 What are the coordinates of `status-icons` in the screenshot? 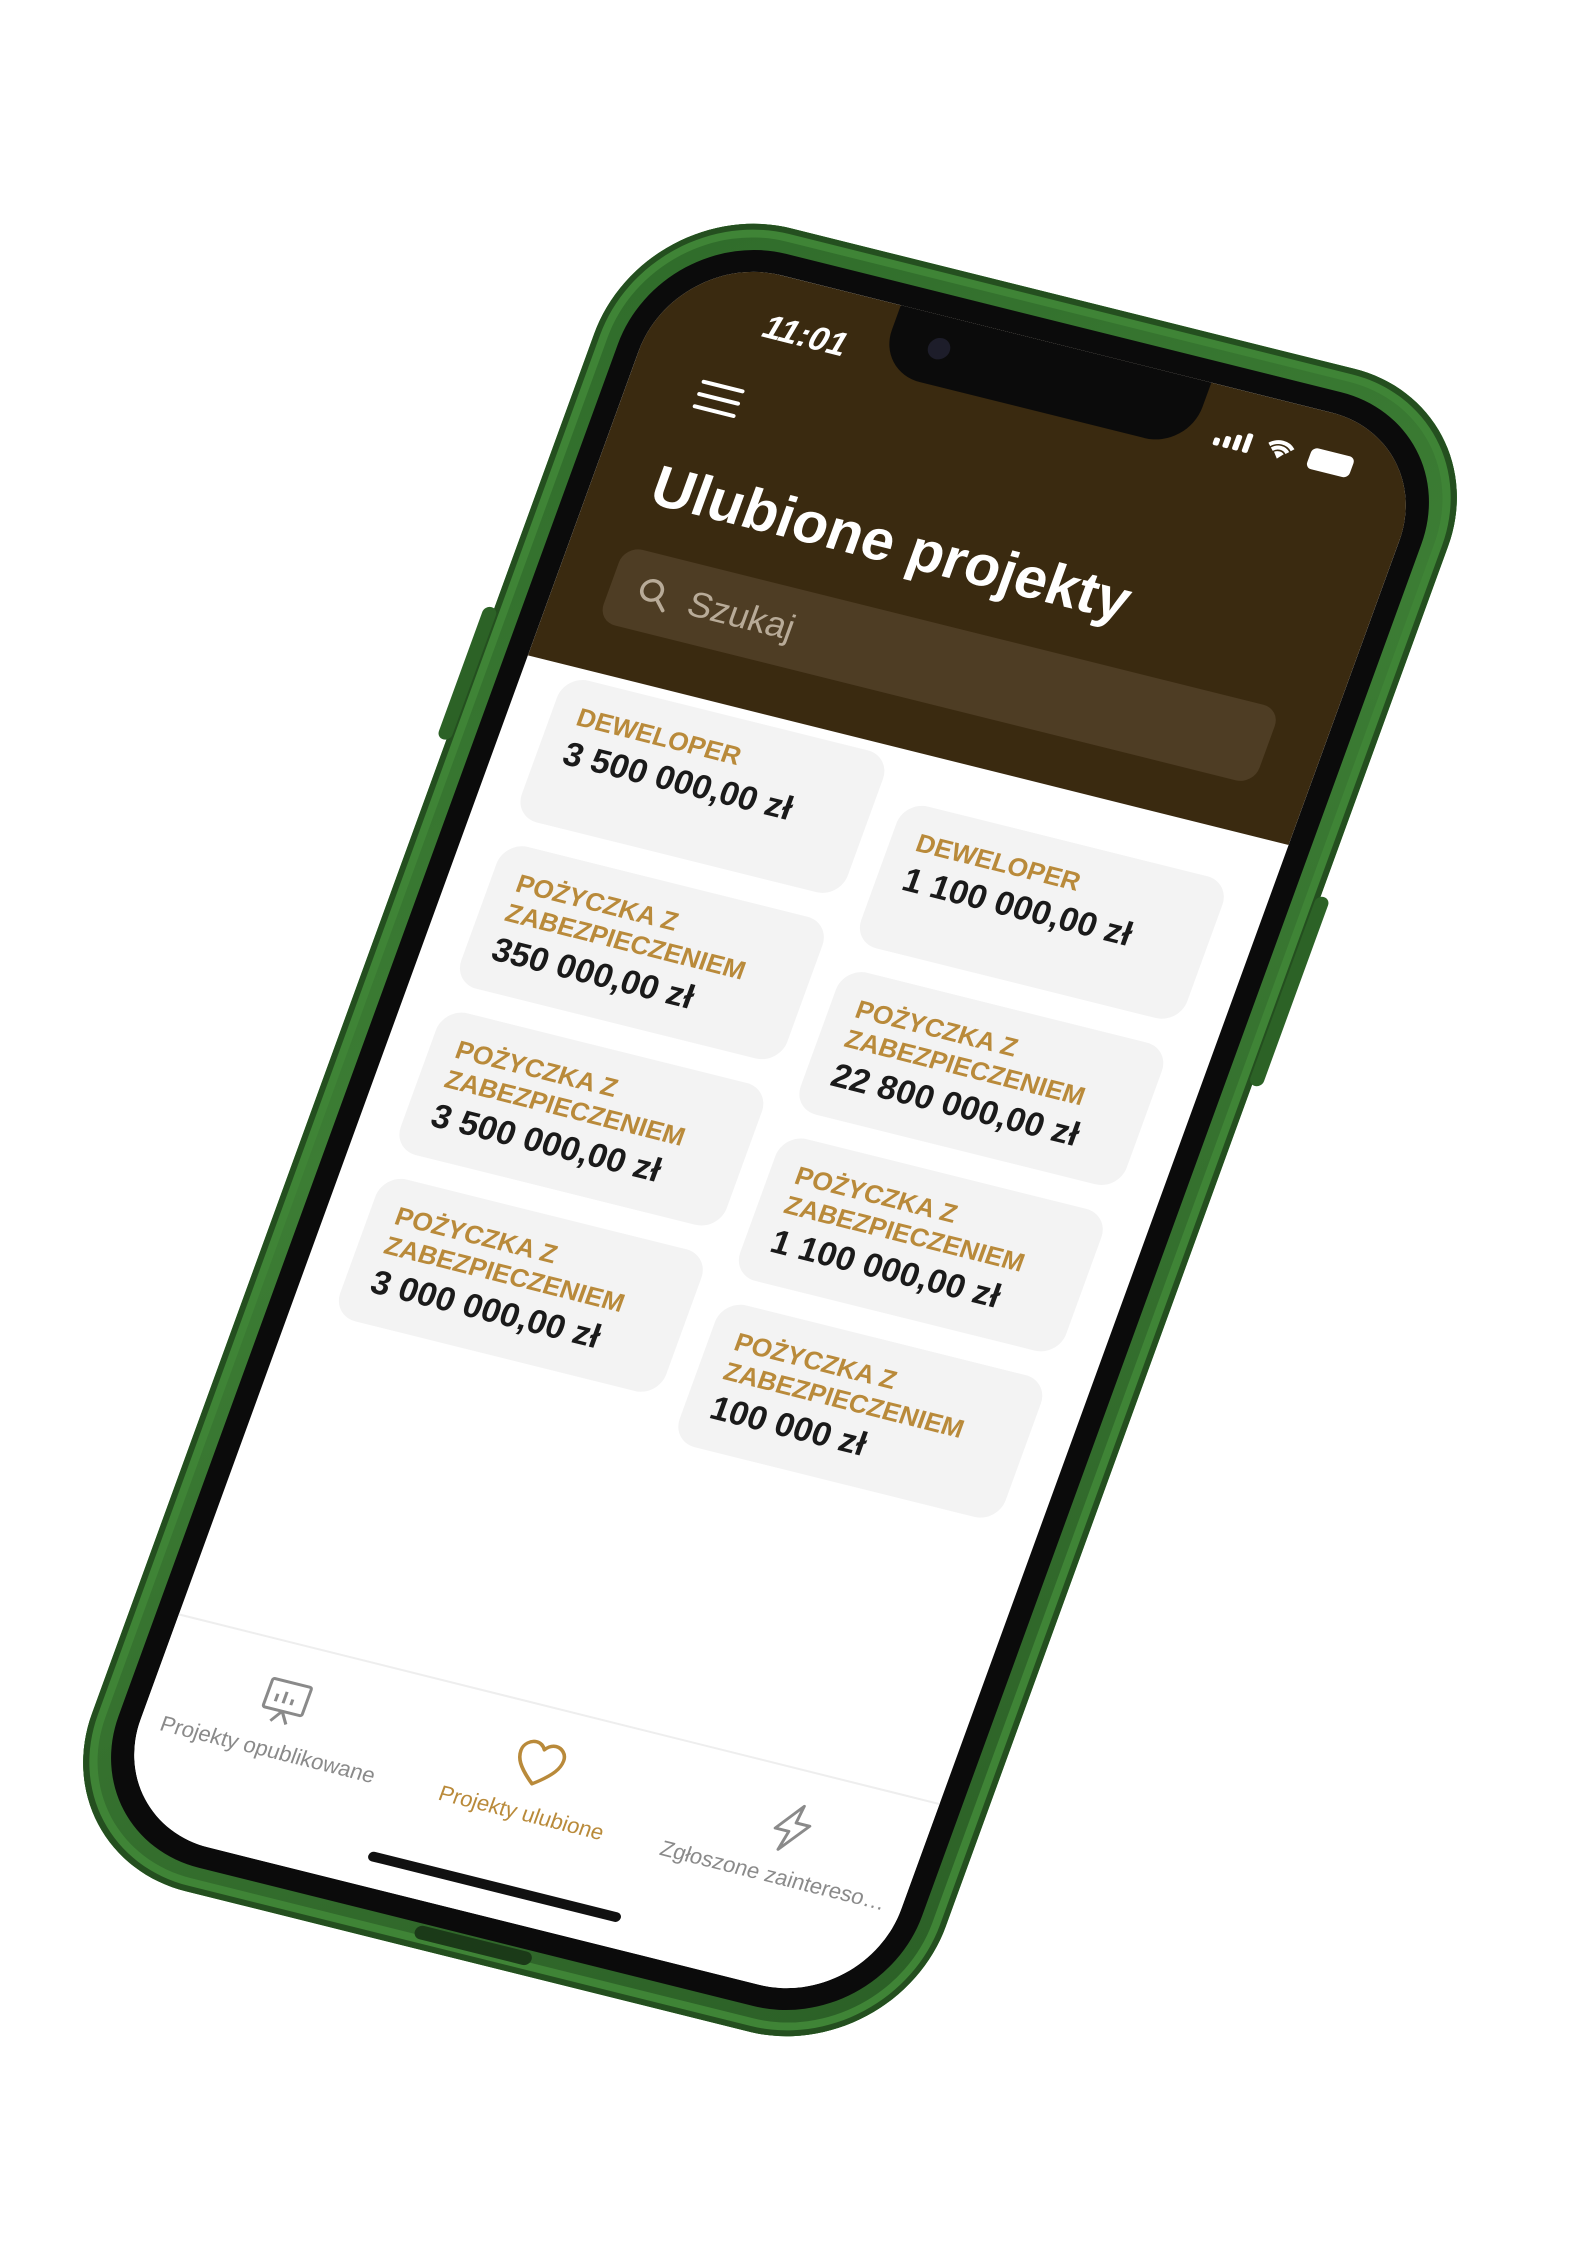 It's located at (1284, 450).